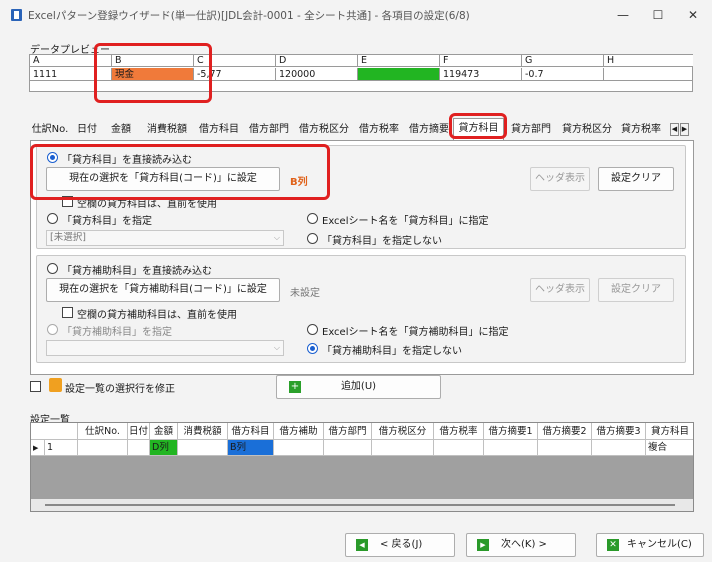 Image resolution: width=712 pixels, height=562 pixels. Describe the element at coordinates (317, 74) in the screenshot. I see `preview-cell: 120000` at that location.